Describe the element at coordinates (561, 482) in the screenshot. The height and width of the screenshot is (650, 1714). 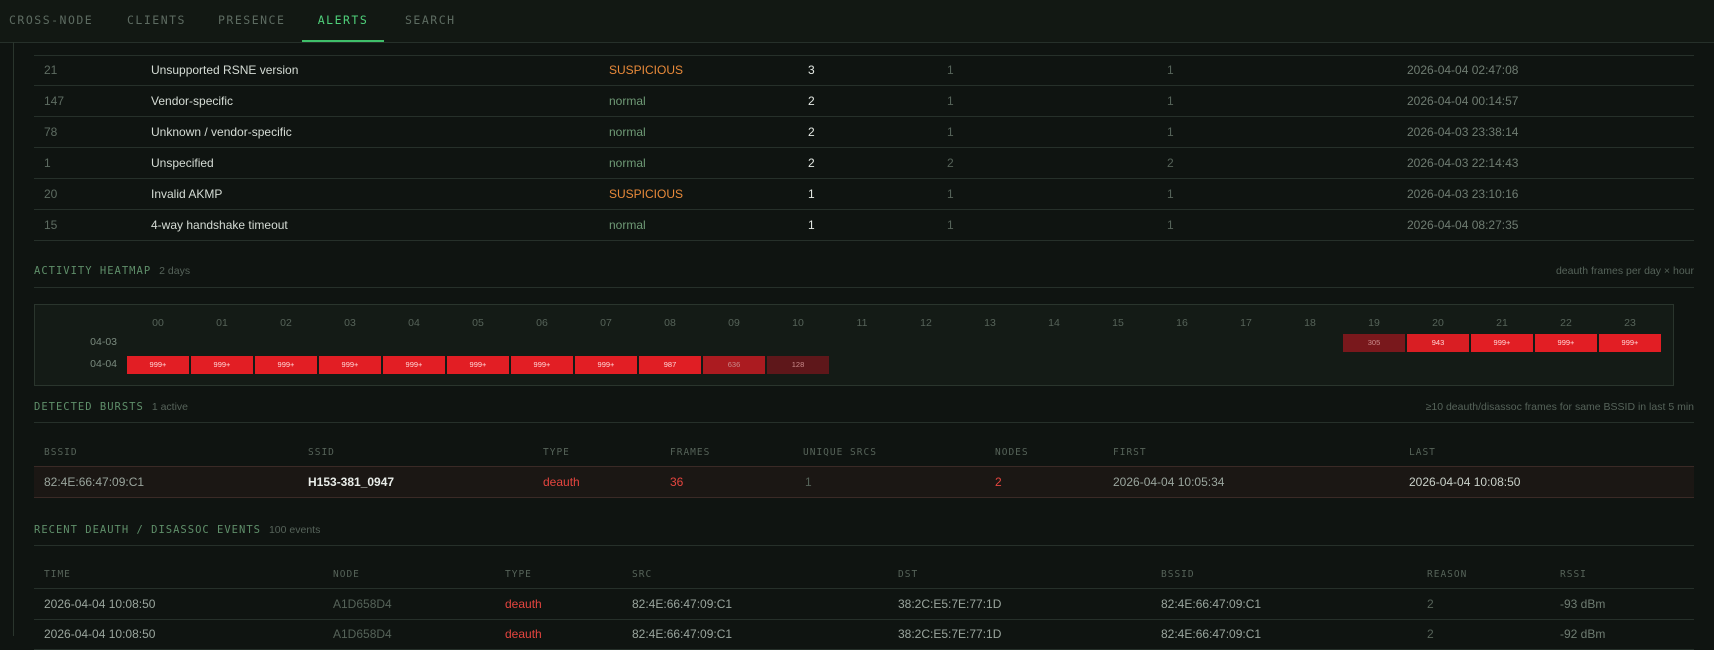
I see `burst-type: deauth` at that location.